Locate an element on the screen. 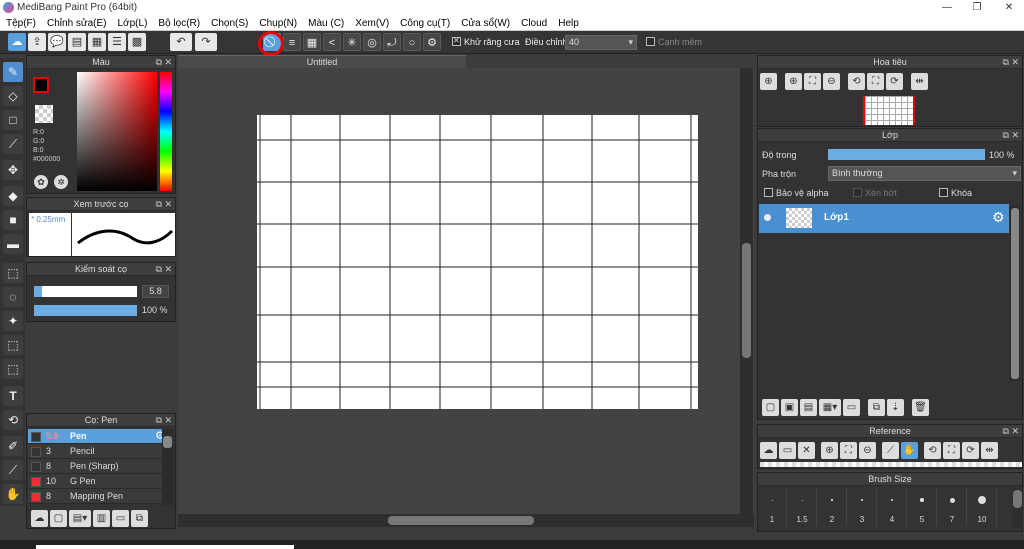 Image resolution: width=1024 pixels, height=549 pixels. brush-list-item: 8 Mapping Pen is located at coordinates (98, 496).